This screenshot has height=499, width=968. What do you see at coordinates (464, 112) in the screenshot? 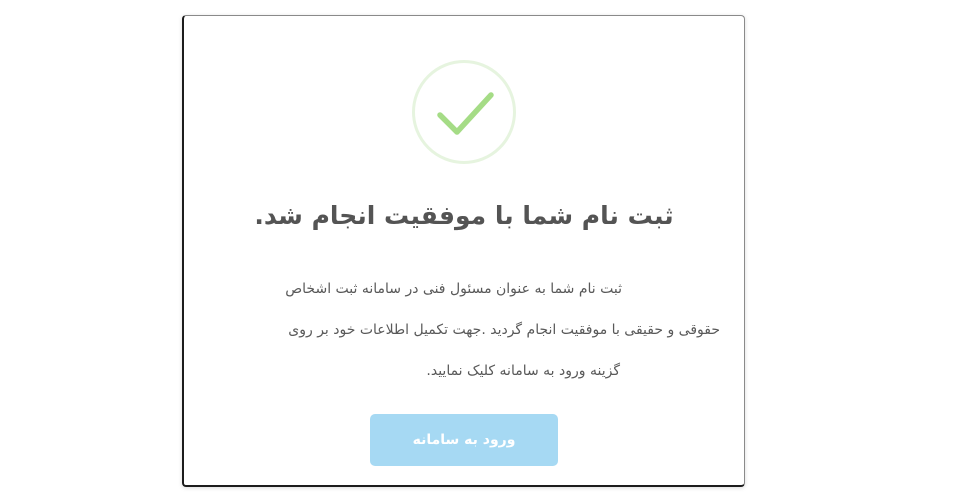
I see `check-circle-icon` at bounding box center [464, 112].